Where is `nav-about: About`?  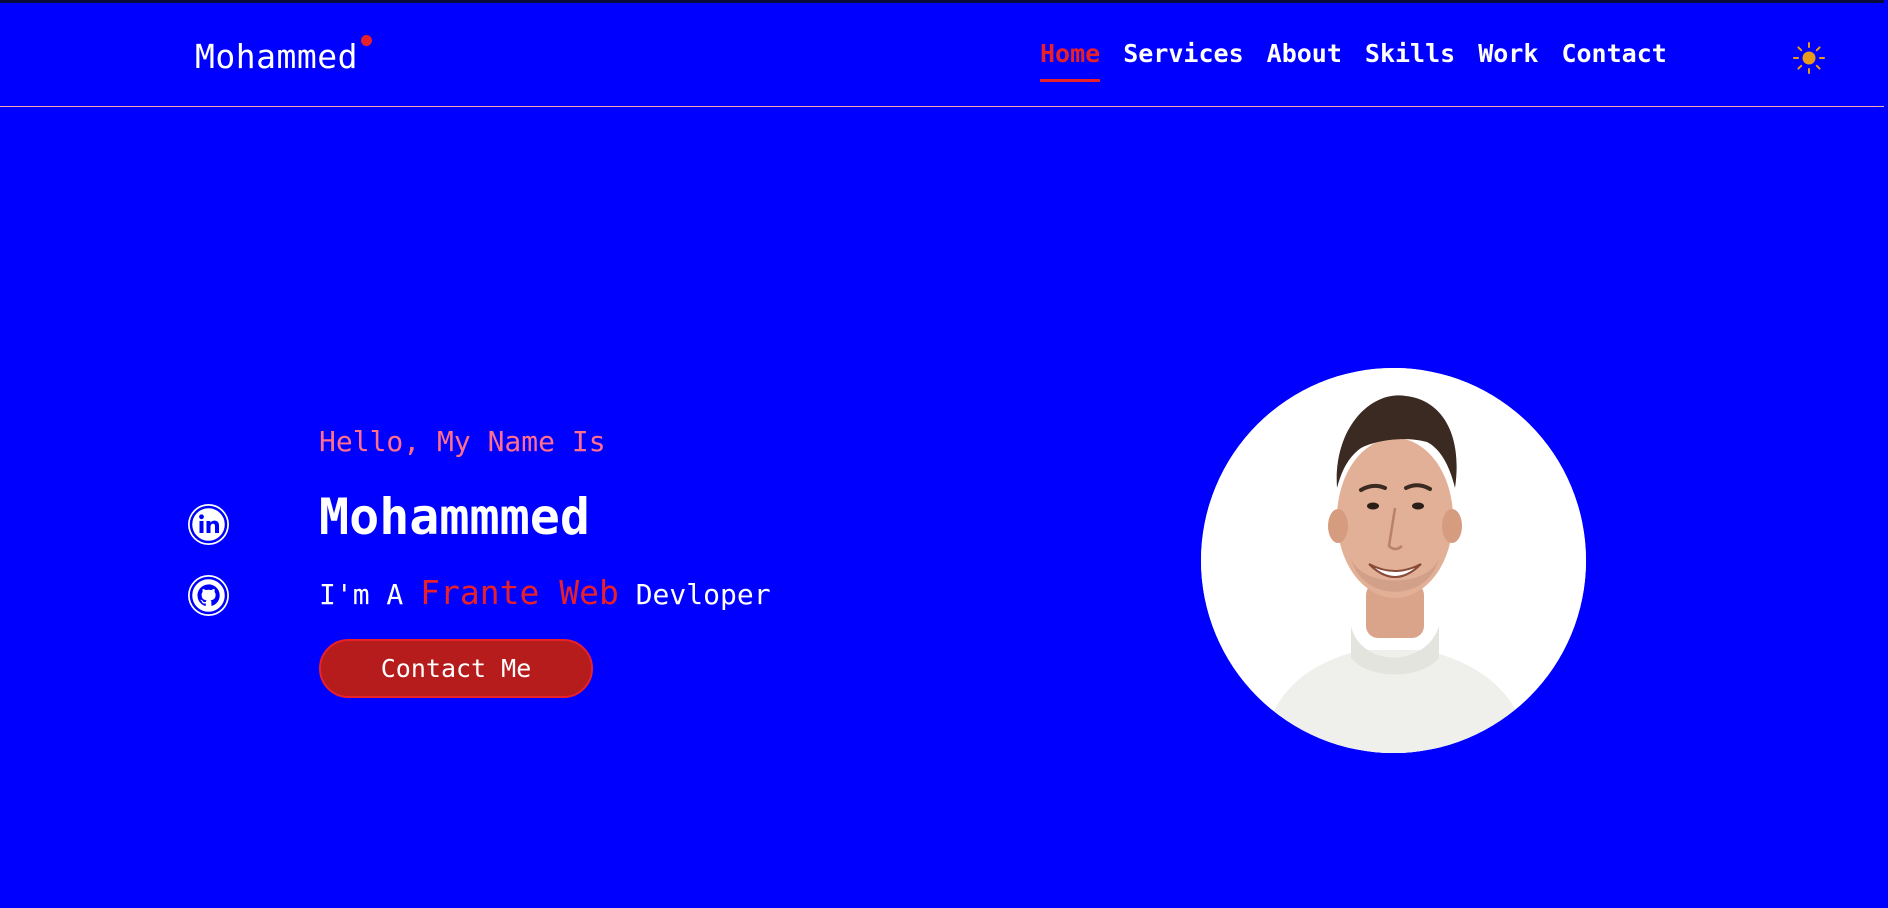
nav-about: About is located at coordinates (1304, 60).